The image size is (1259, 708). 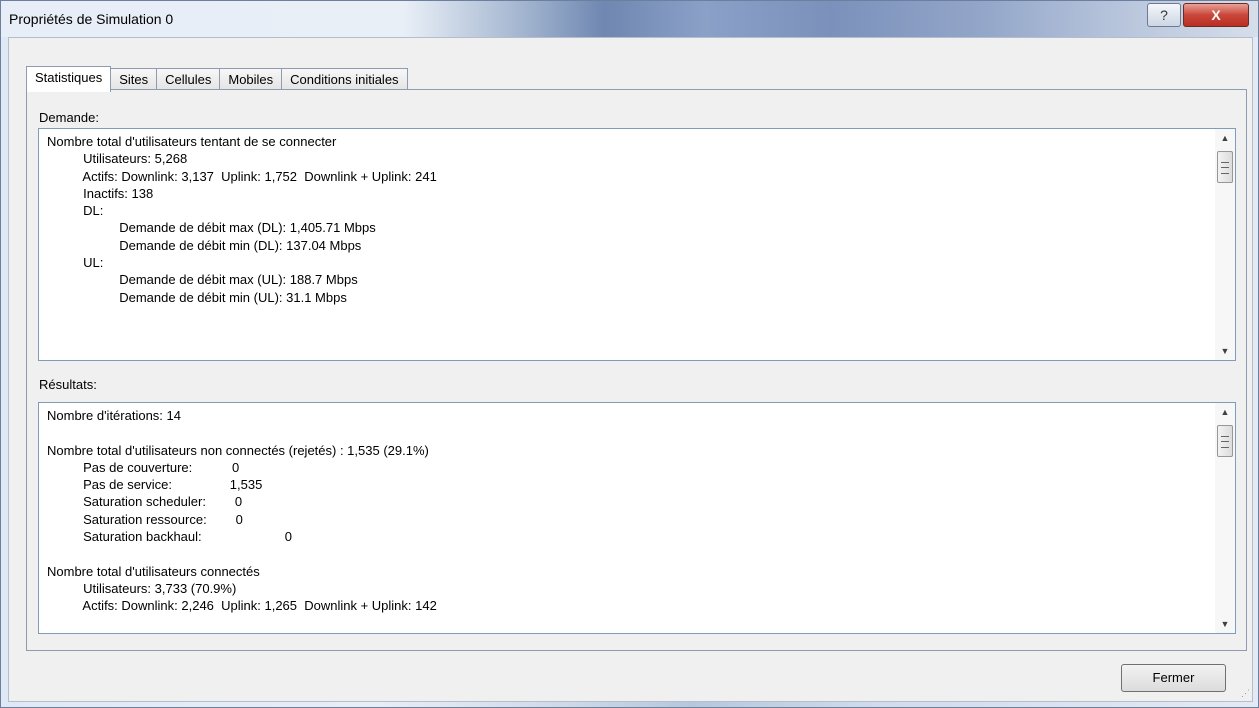 What do you see at coordinates (114, 415) in the screenshot?
I see `resultats-line: Nombre d'itérations: 14` at bounding box center [114, 415].